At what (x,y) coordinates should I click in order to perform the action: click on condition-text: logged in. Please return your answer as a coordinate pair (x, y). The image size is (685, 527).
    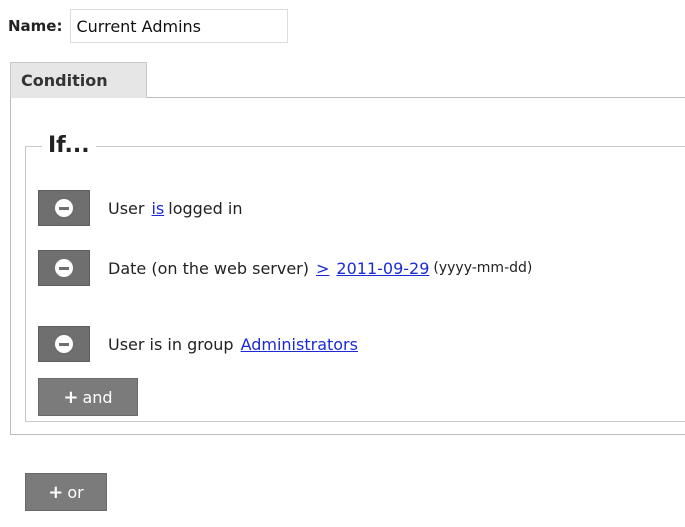
    Looking at the image, I should click on (205, 208).